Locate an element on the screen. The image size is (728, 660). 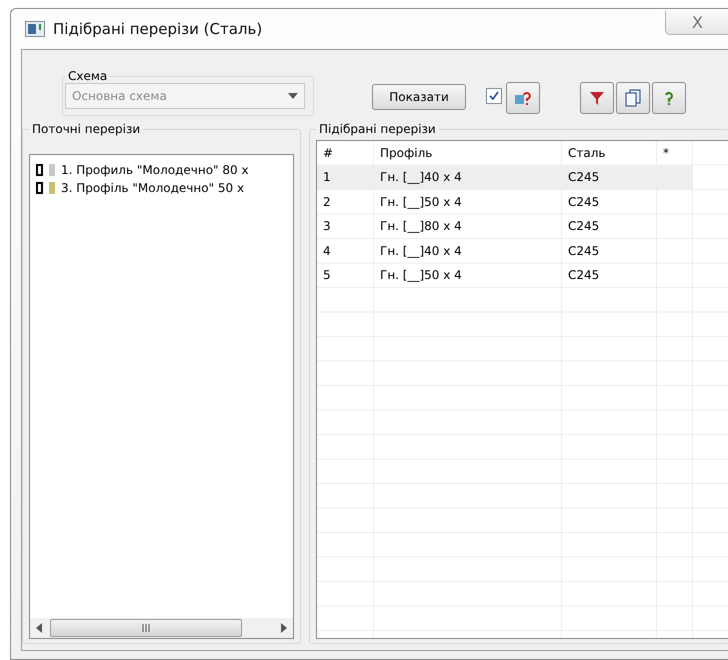
scrollbar-thumb is located at coordinates (146, 628).